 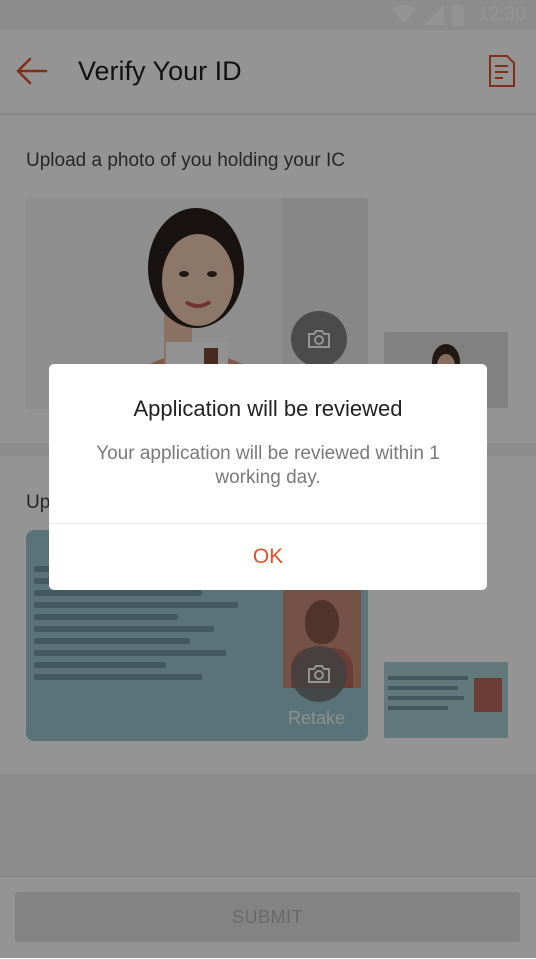 What do you see at coordinates (268, 408) in the screenshot?
I see `dialog-title: Application will be reviewed` at bounding box center [268, 408].